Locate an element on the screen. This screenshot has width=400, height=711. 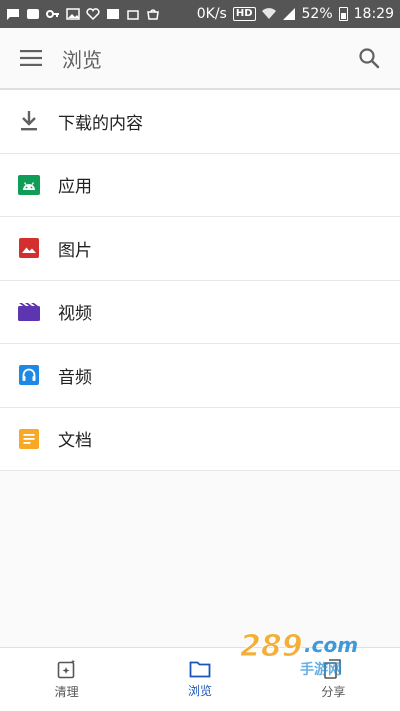
status-bar: 0K/s HD 52% 18:29 is located at coordinates (200, 14).